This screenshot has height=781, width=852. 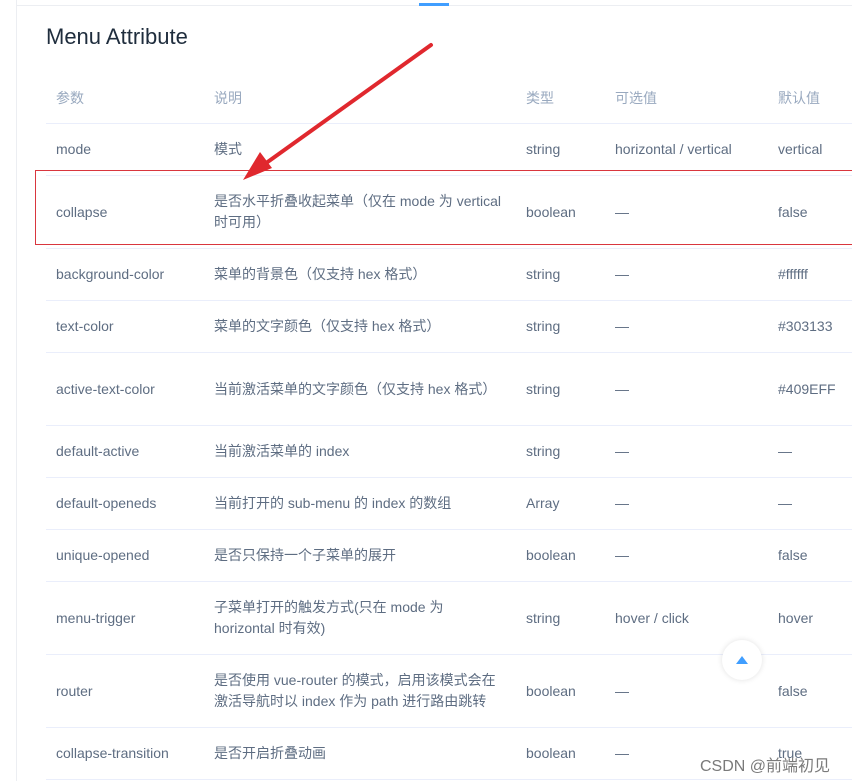 I want to click on cell-param: active-text-color, so click(x=125, y=389).